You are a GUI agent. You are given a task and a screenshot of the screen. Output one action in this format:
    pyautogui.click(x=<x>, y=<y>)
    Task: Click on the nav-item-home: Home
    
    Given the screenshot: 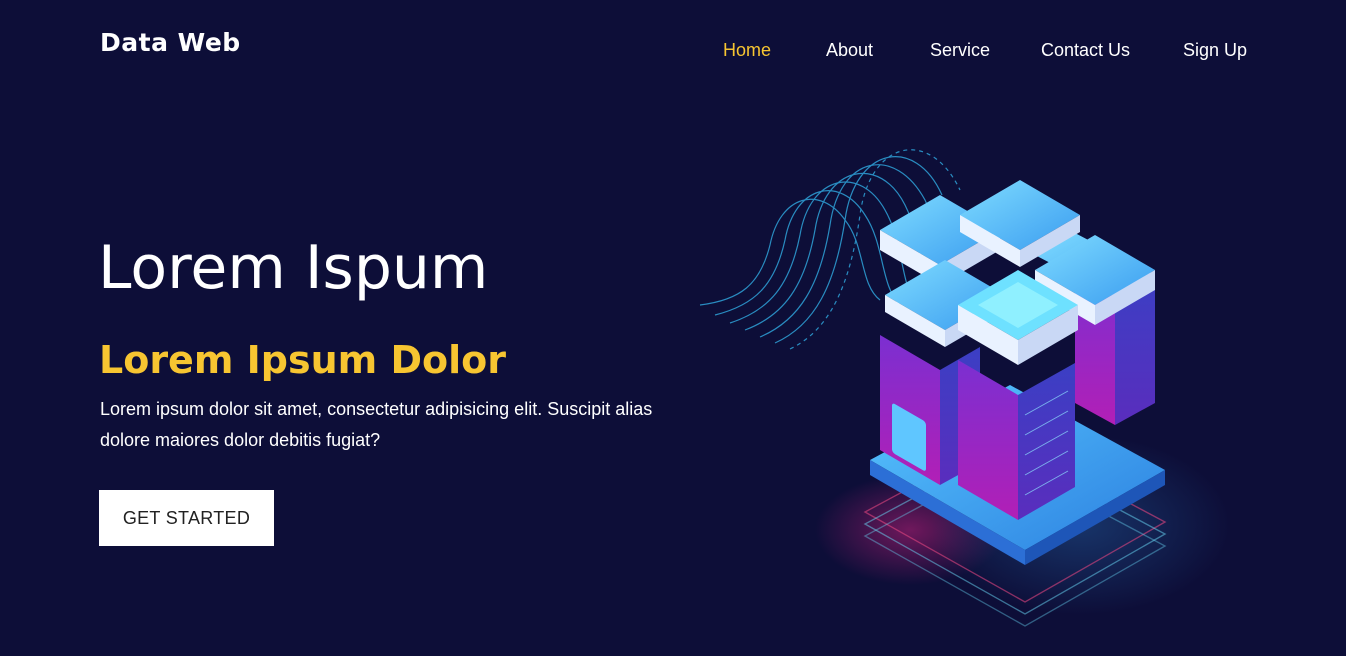 What is the action you would take?
    pyautogui.click(x=747, y=50)
    